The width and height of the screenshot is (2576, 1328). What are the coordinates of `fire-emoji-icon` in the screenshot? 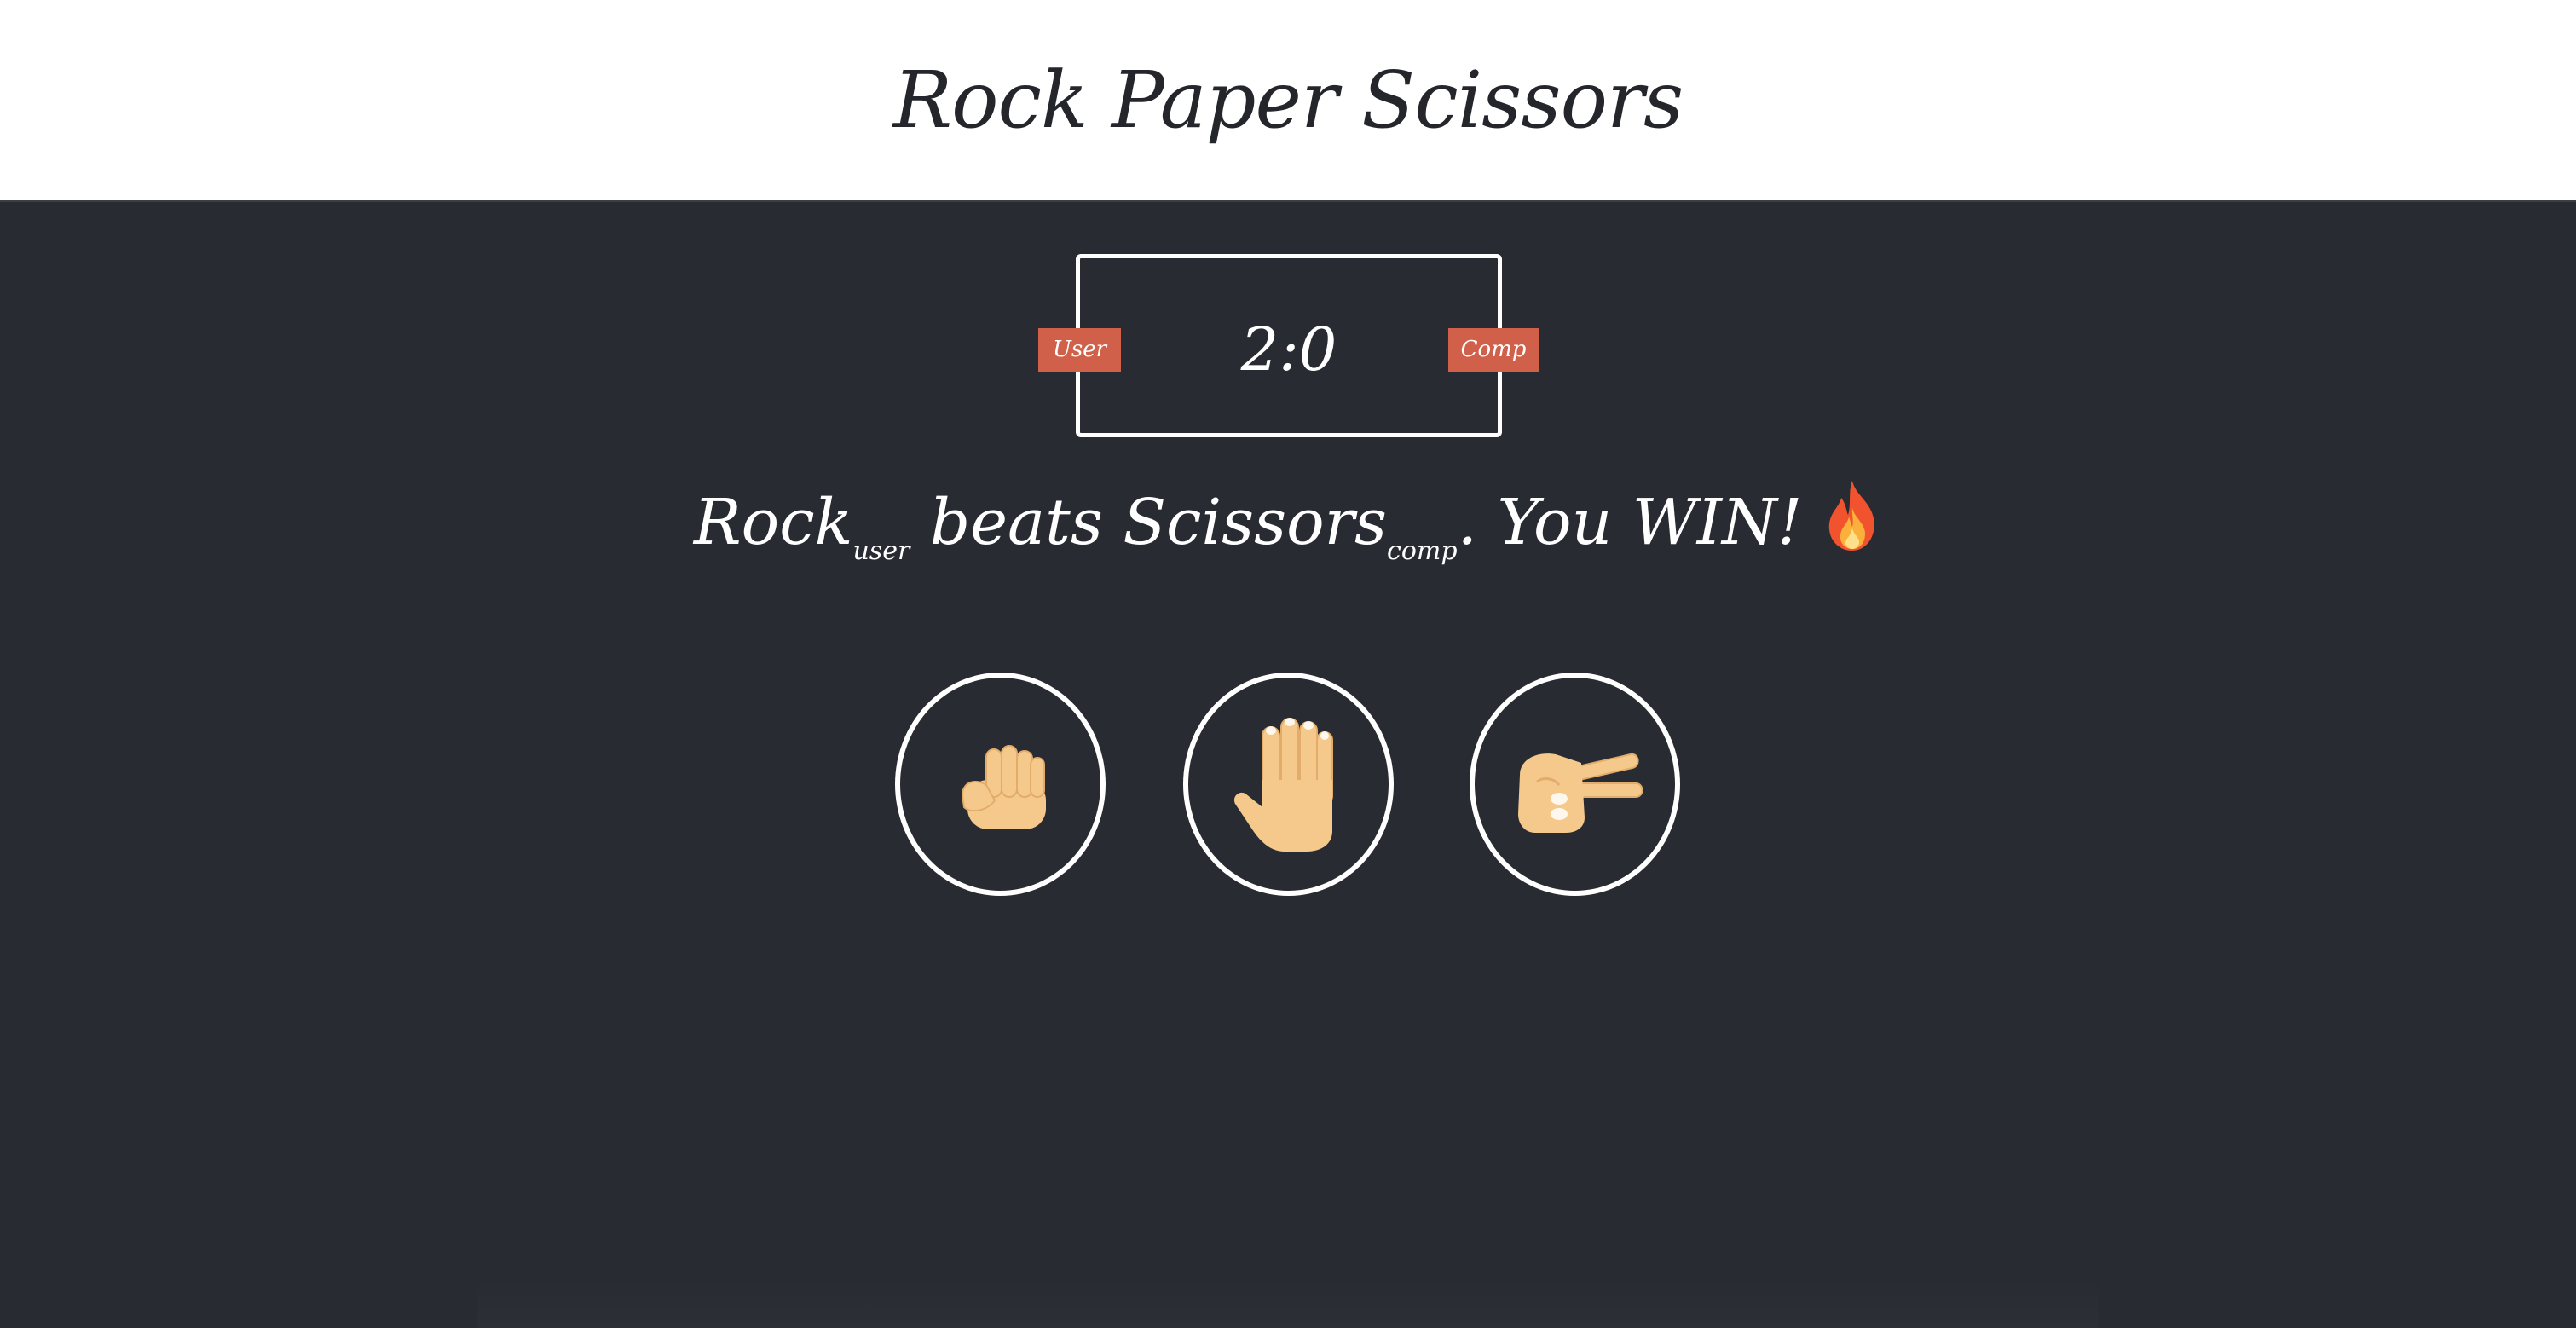 It's located at (1852, 520).